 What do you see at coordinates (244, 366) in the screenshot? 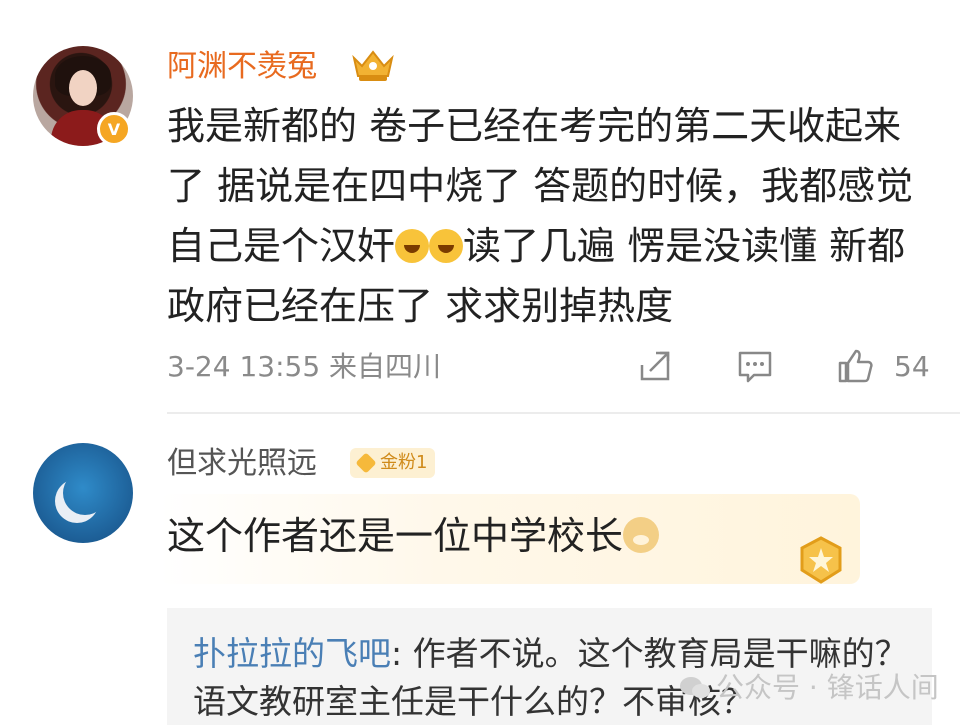
I see `timestamp: 3-24 13:55` at bounding box center [244, 366].